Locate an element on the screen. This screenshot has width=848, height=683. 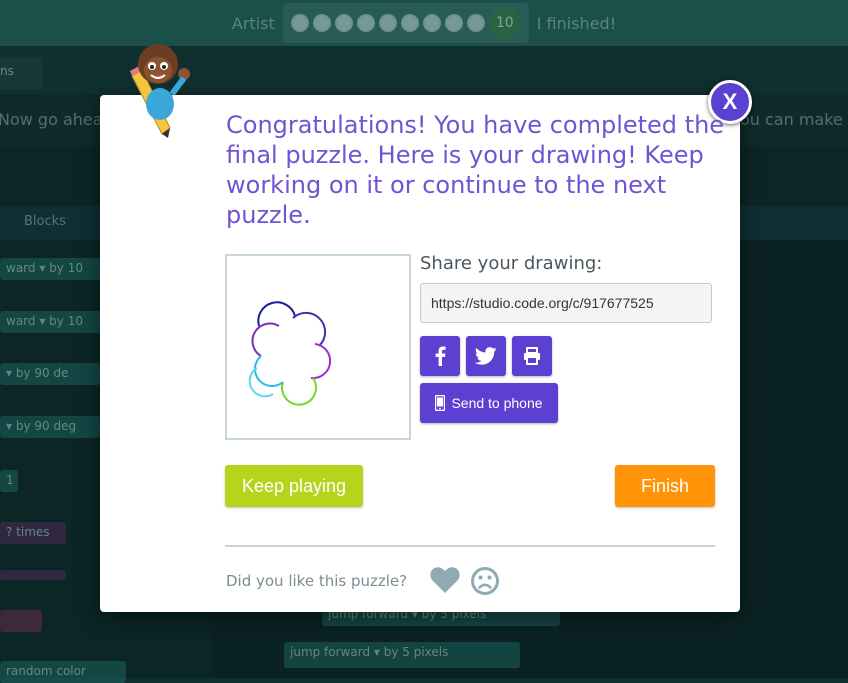
drawing-preview is located at coordinates (318, 347).